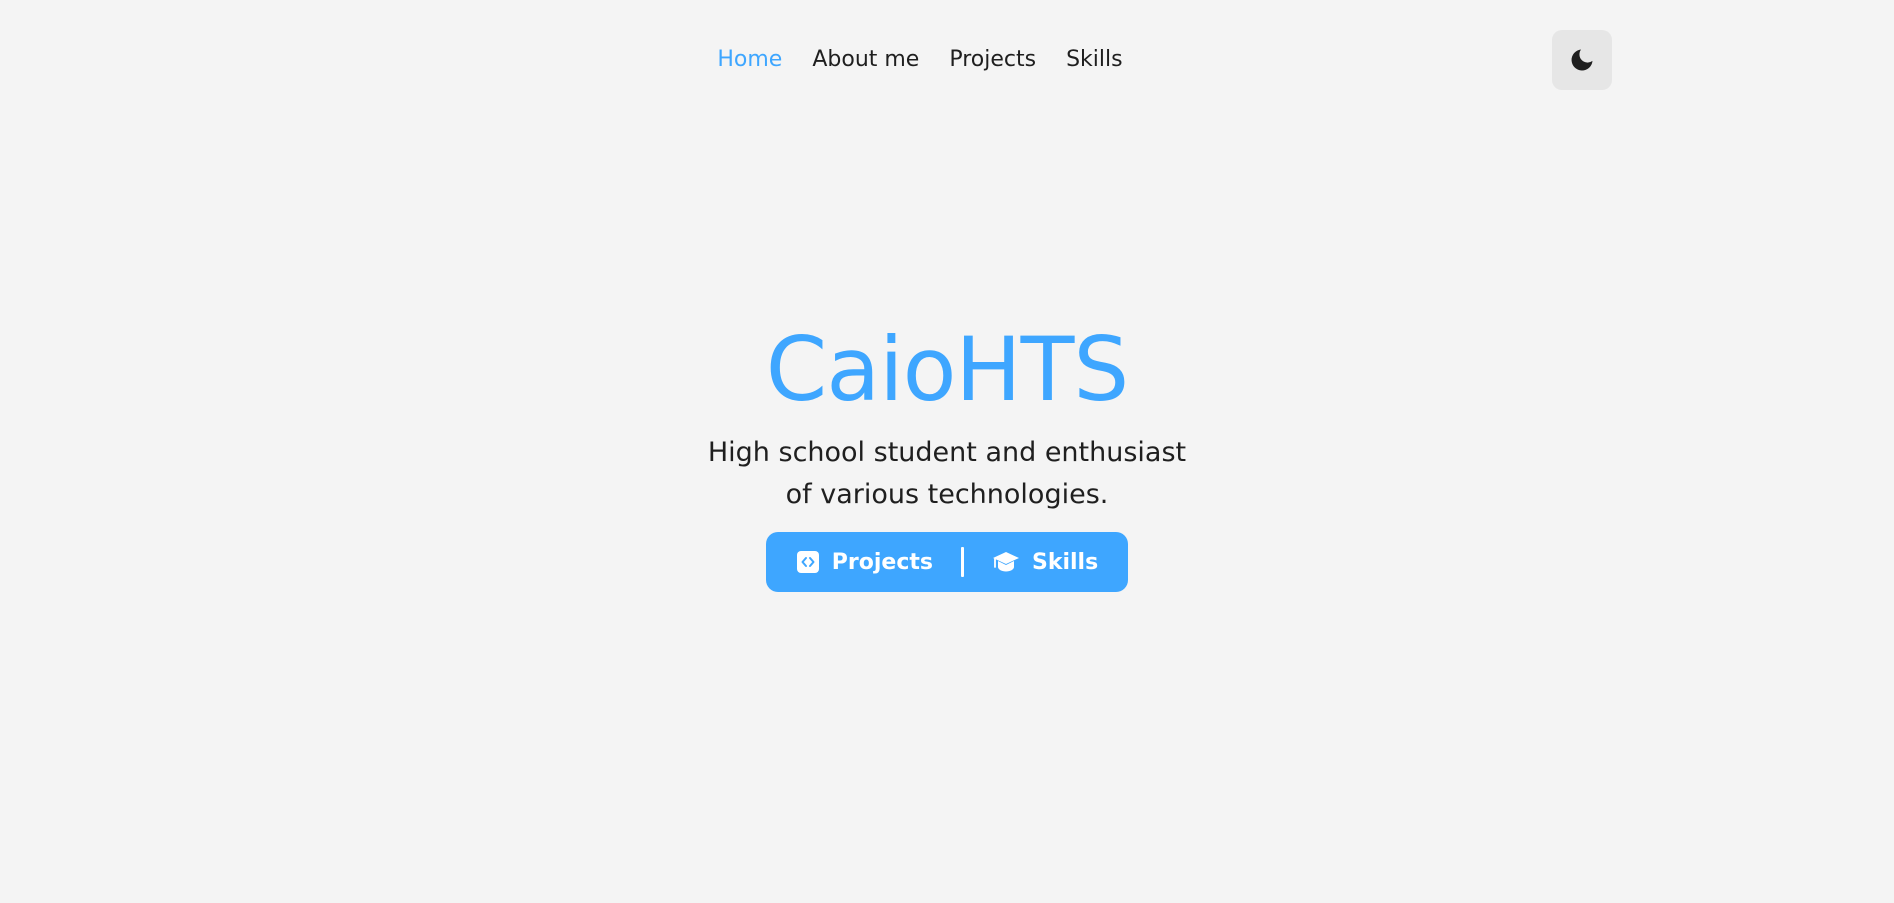 This screenshot has height=903, width=1894. Describe the element at coordinates (1094, 60) in the screenshot. I see `nav-link-skills: Skills` at that location.